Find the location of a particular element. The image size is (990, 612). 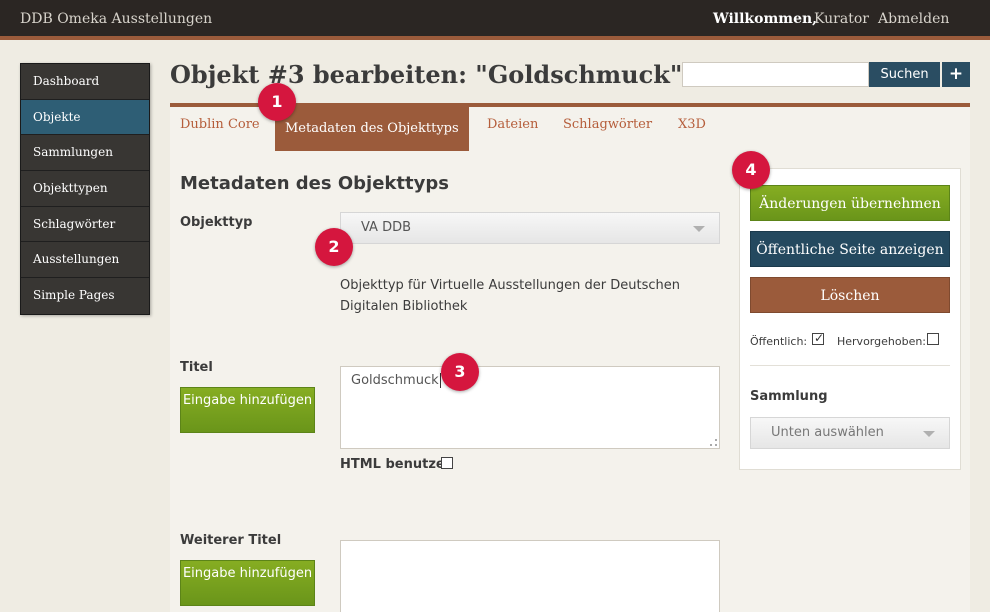

step-badge-3: 3 is located at coordinates (460, 372).